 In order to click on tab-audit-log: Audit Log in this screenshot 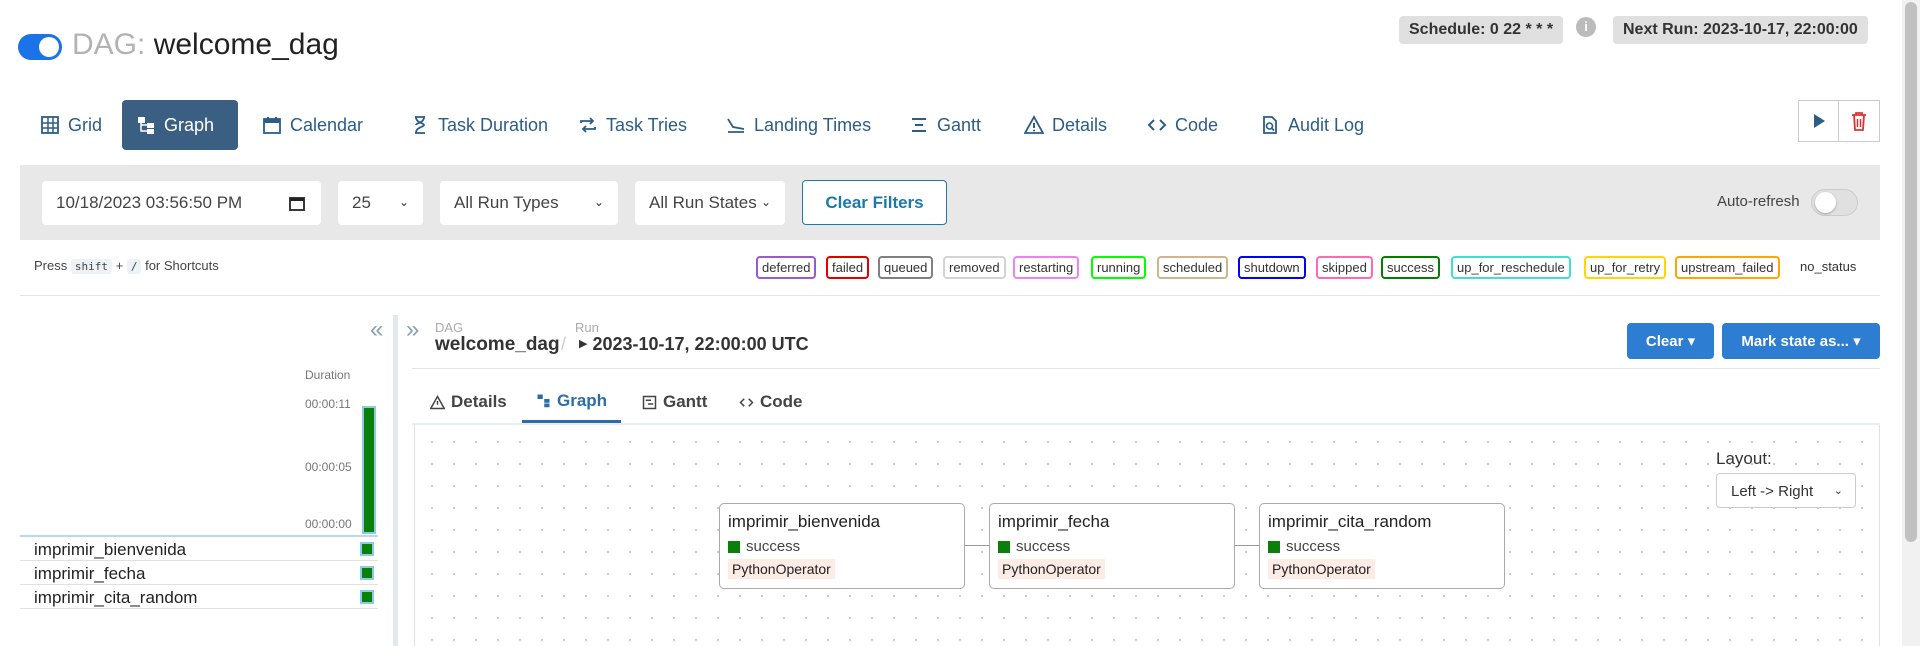, I will do `click(1312, 125)`.